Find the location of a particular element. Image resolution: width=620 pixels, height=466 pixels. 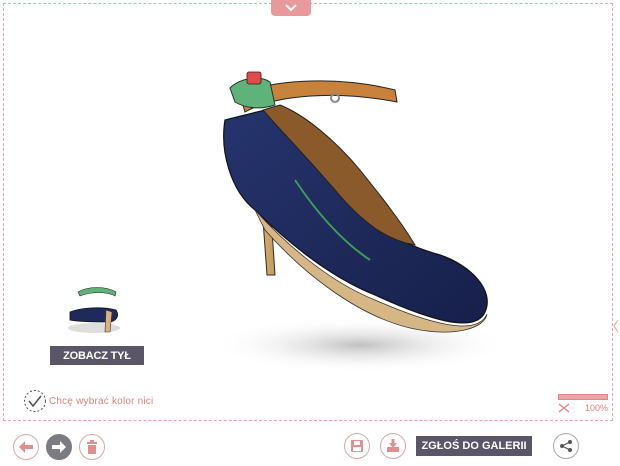

share-button is located at coordinates (566, 446).